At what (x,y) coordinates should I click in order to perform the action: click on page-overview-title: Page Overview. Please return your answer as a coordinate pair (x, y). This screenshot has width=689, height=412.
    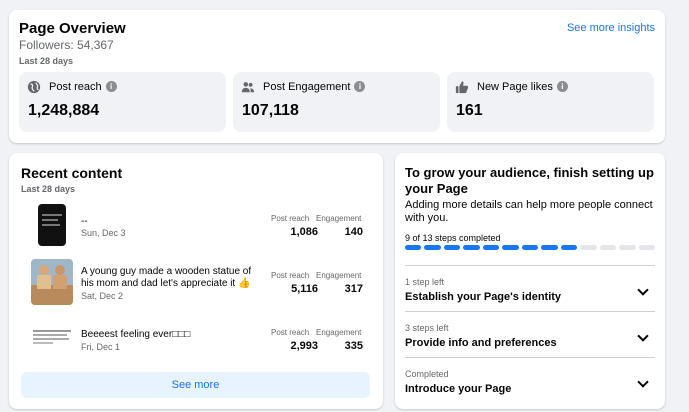
    Looking at the image, I should click on (72, 28).